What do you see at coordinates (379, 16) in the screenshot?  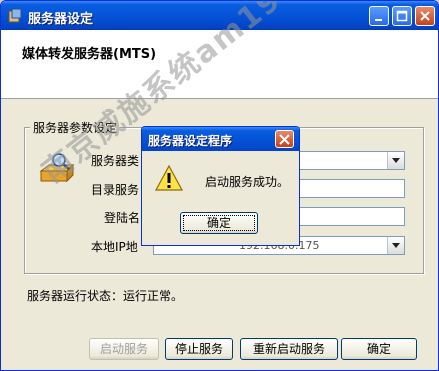 I see `minimize-button` at bounding box center [379, 16].